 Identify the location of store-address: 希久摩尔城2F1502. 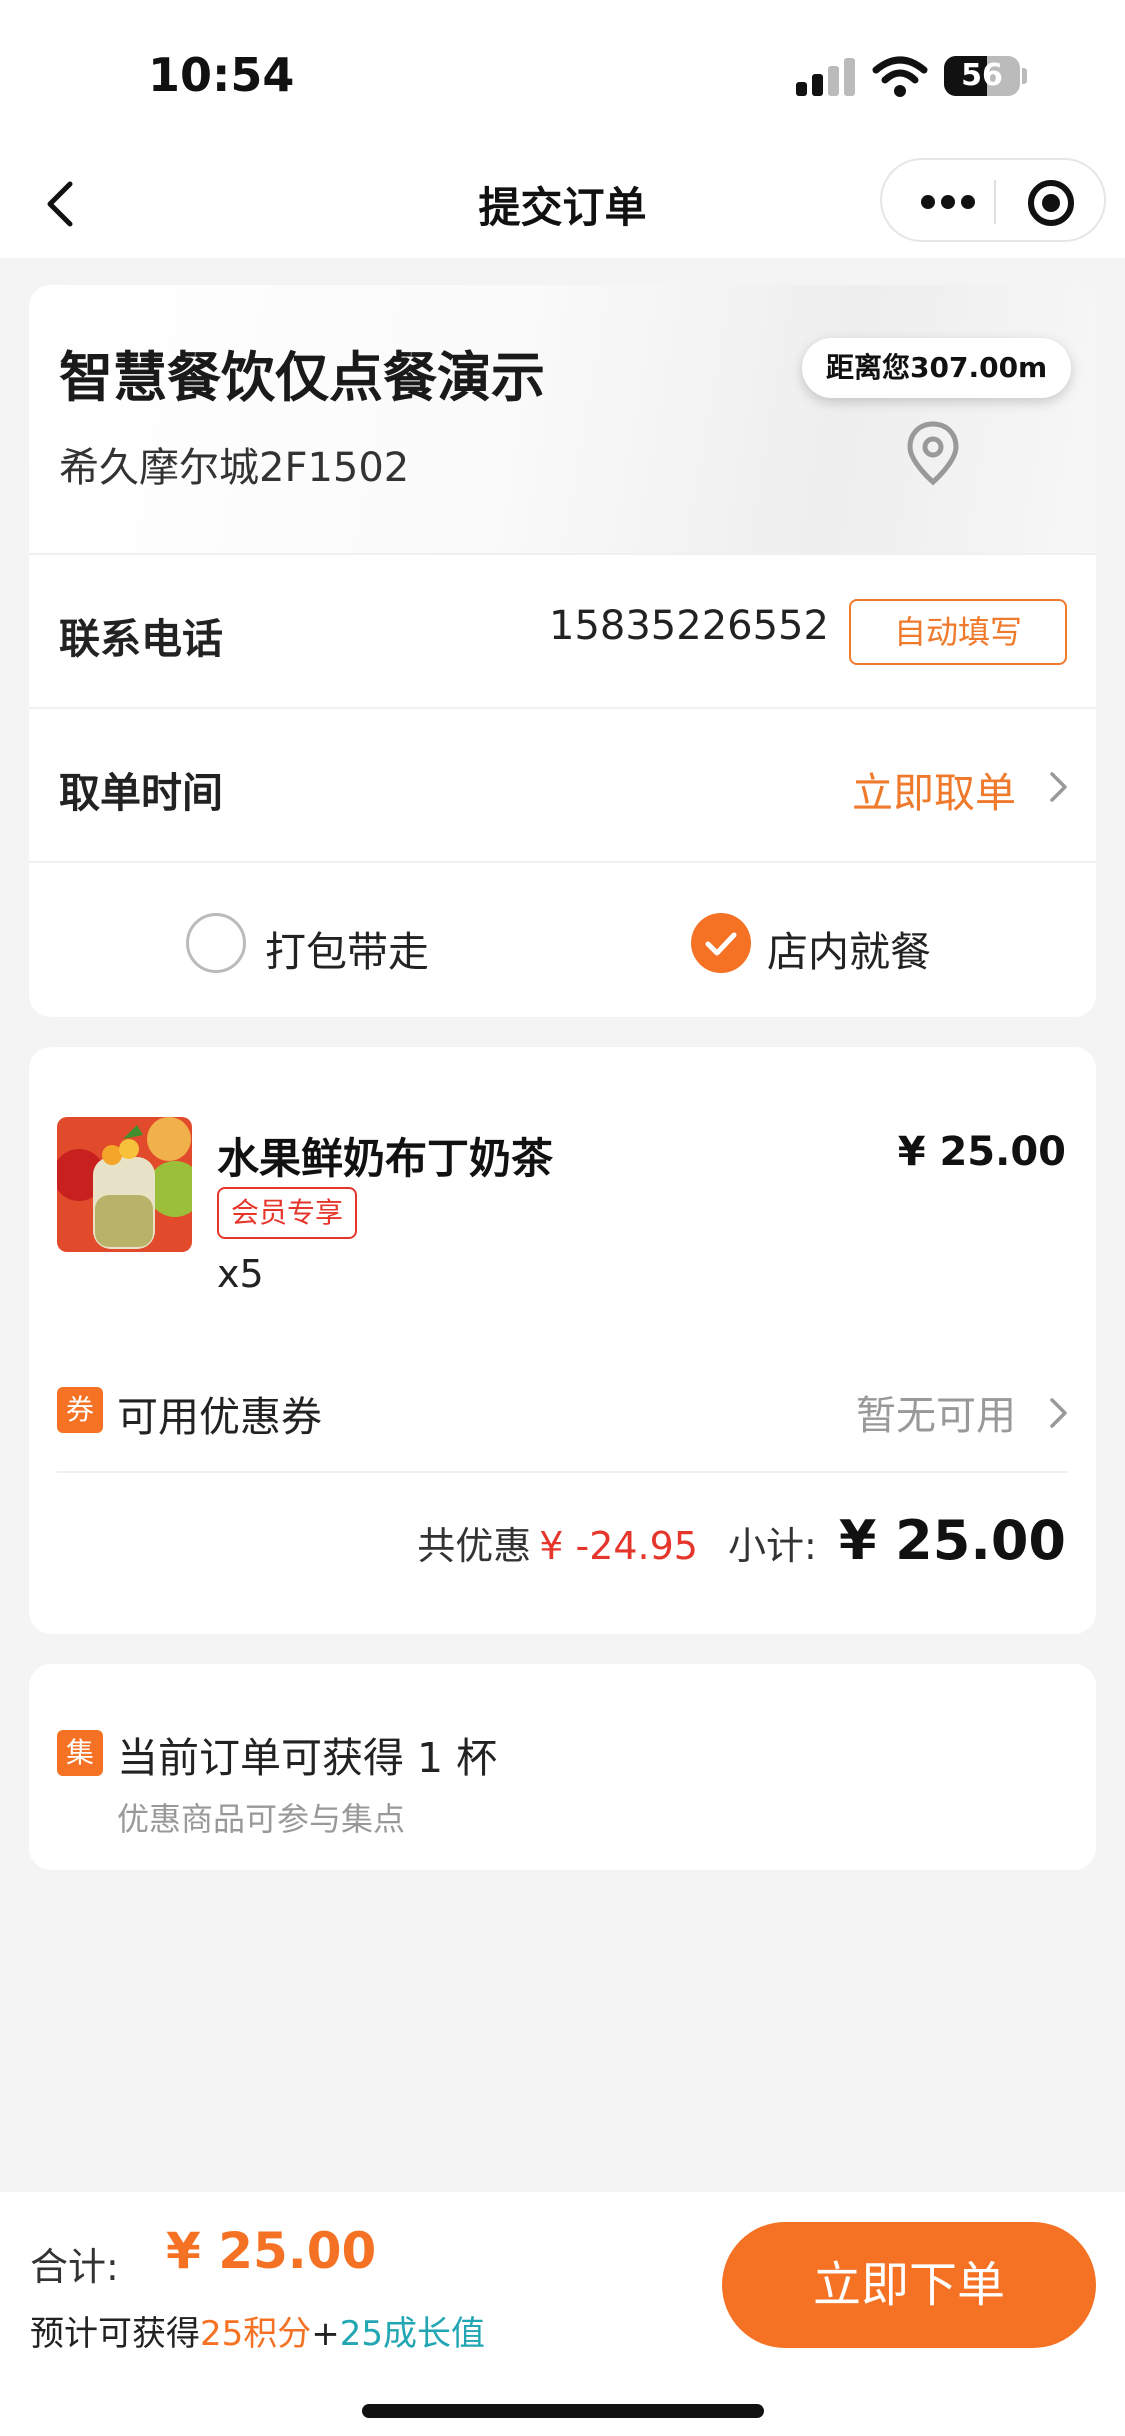
(234, 468).